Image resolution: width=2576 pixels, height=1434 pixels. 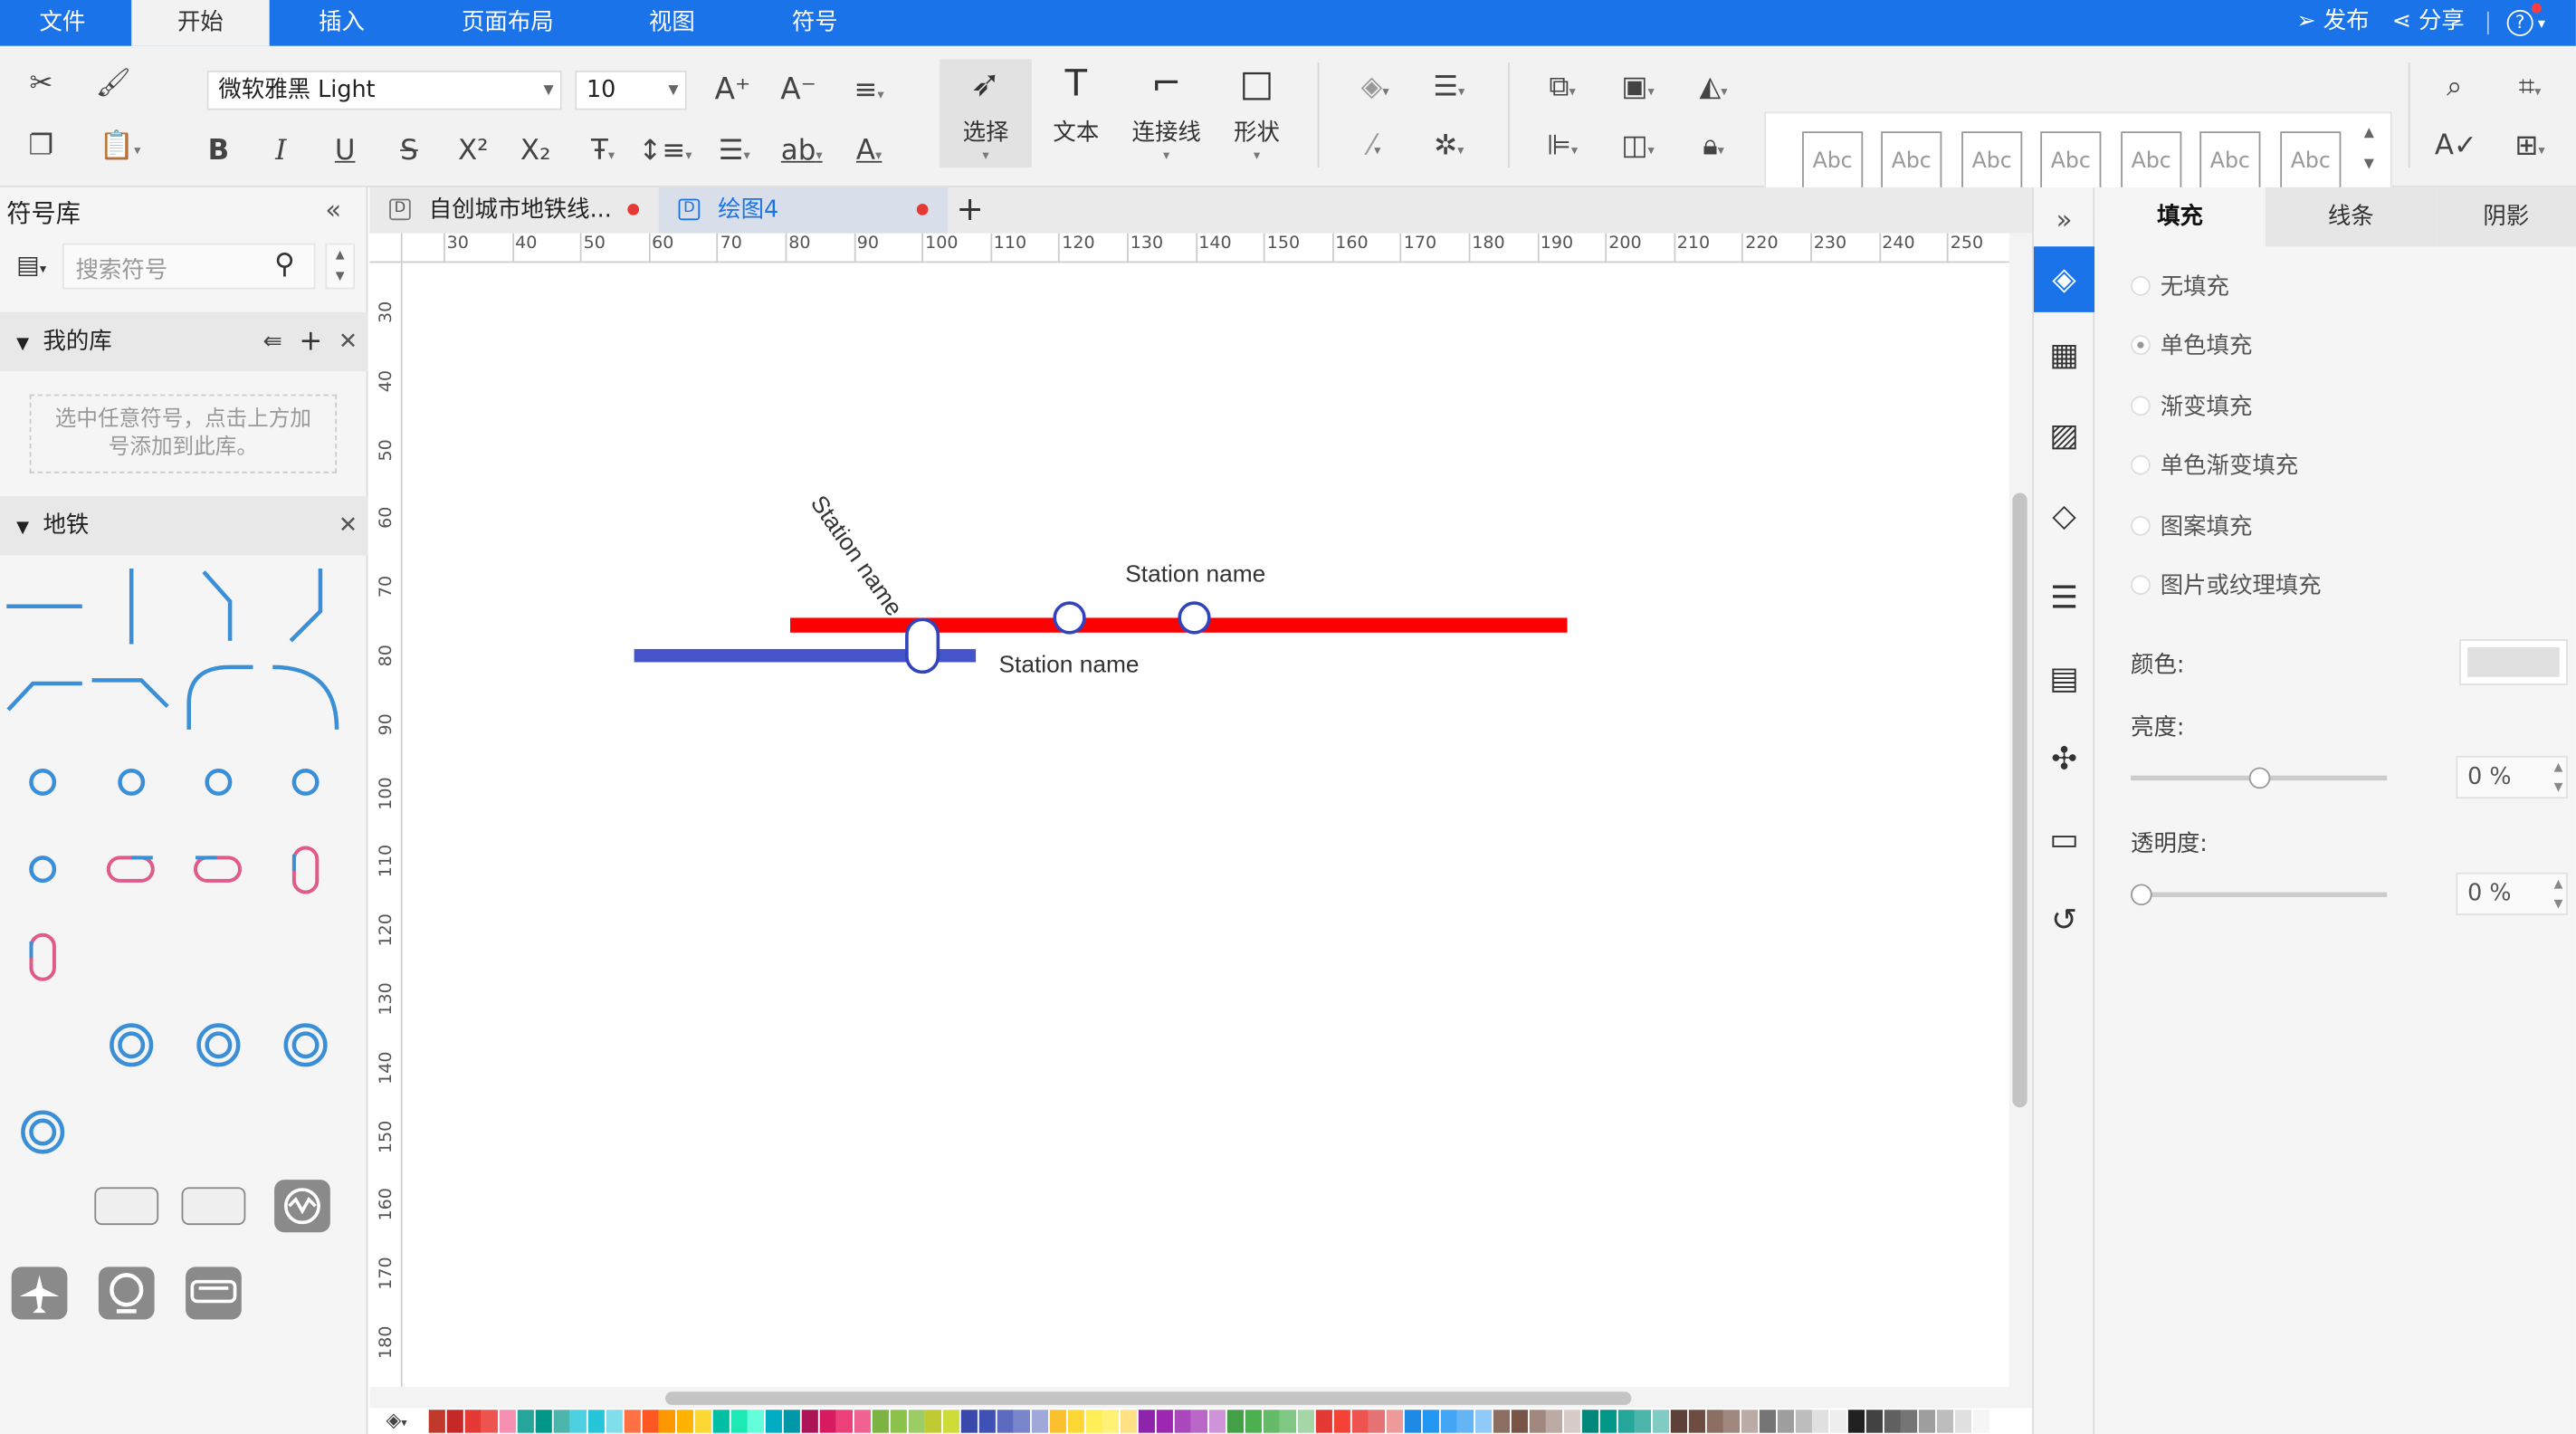 I want to click on superscript-icon: X², so click(x=473, y=151).